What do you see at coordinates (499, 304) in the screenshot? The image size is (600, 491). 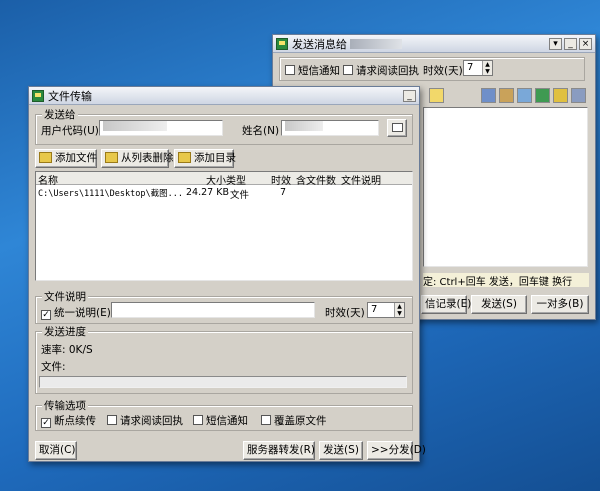 I see `message-send-button: 发送(S)` at bounding box center [499, 304].